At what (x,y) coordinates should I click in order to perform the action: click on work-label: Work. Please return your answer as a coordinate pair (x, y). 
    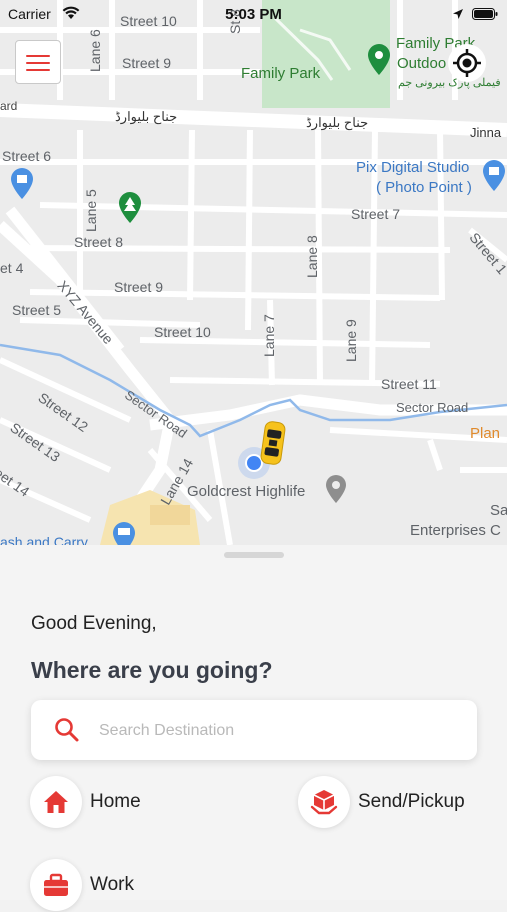
    Looking at the image, I should click on (112, 884).